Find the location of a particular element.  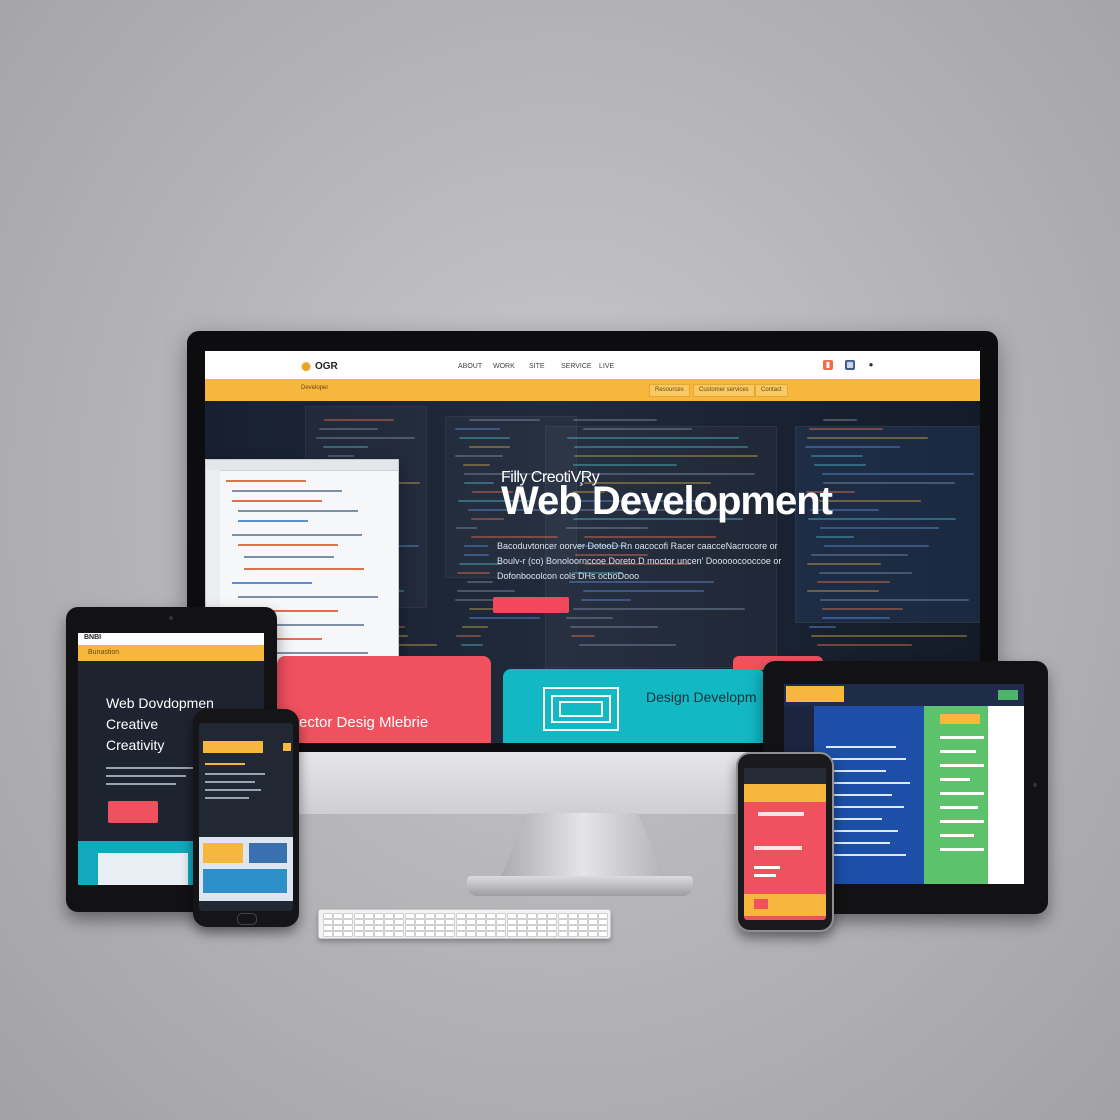

imac-stand-foot is located at coordinates (580, 886).